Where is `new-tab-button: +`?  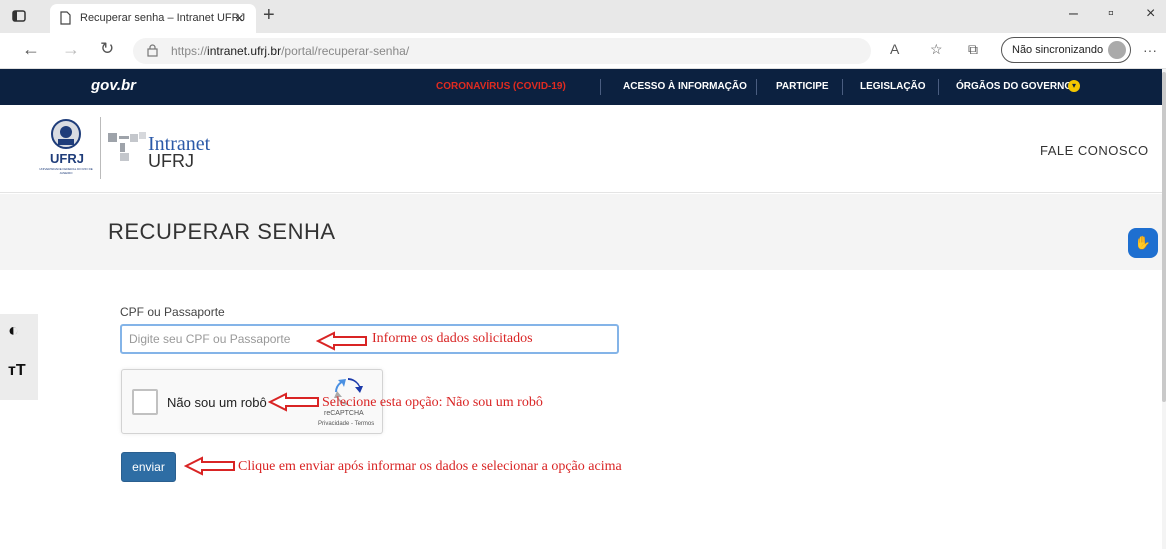 new-tab-button: + is located at coordinates (269, 15).